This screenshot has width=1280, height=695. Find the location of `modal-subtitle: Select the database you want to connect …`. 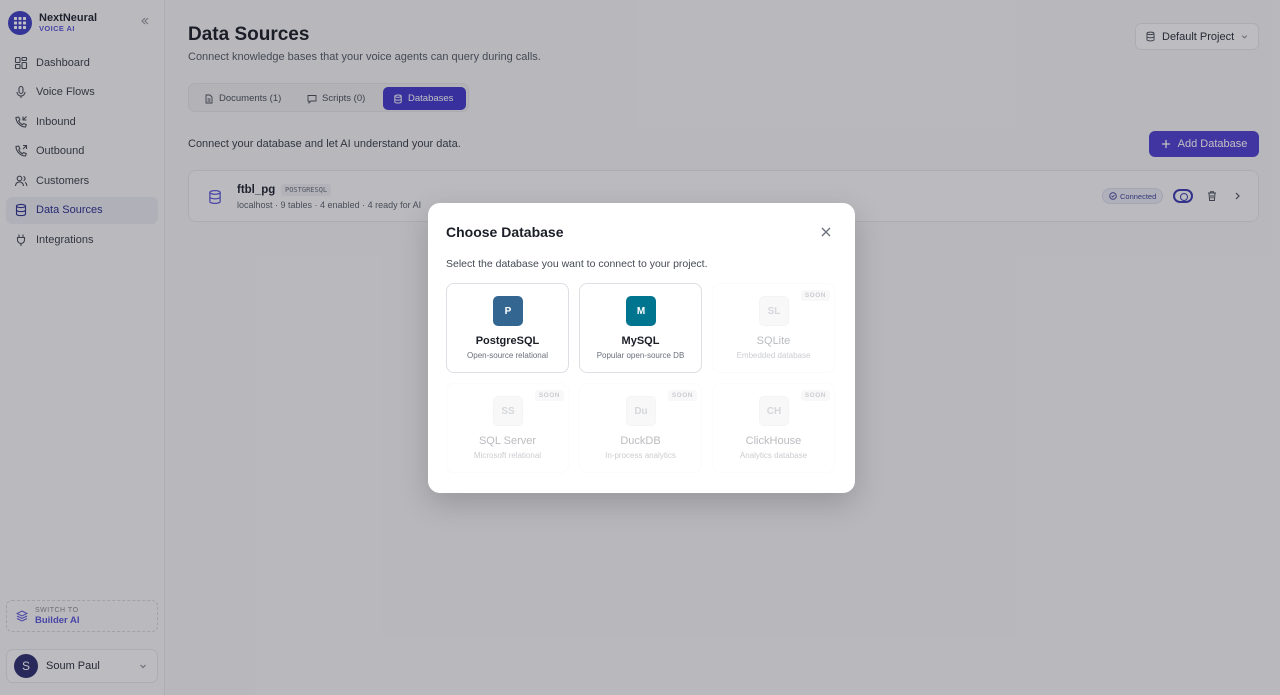

modal-subtitle: Select the database you want to connect … is located at coordinates (577, 264).